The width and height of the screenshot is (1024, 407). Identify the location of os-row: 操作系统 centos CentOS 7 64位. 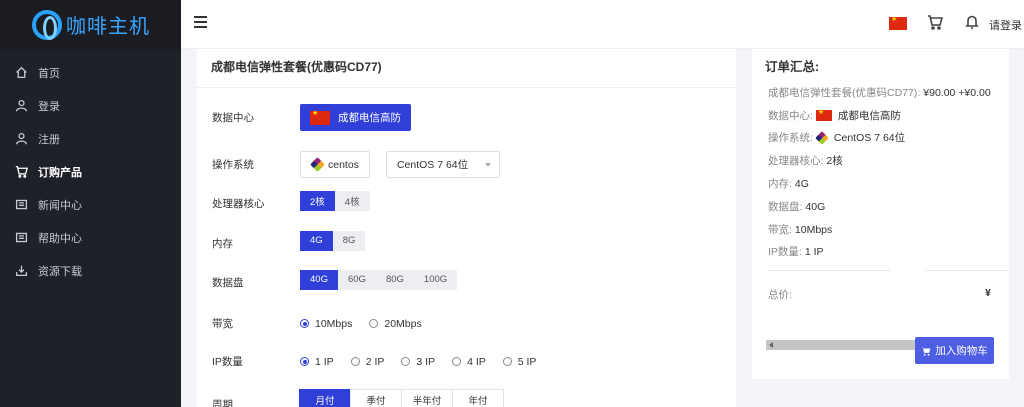
(356, 164).